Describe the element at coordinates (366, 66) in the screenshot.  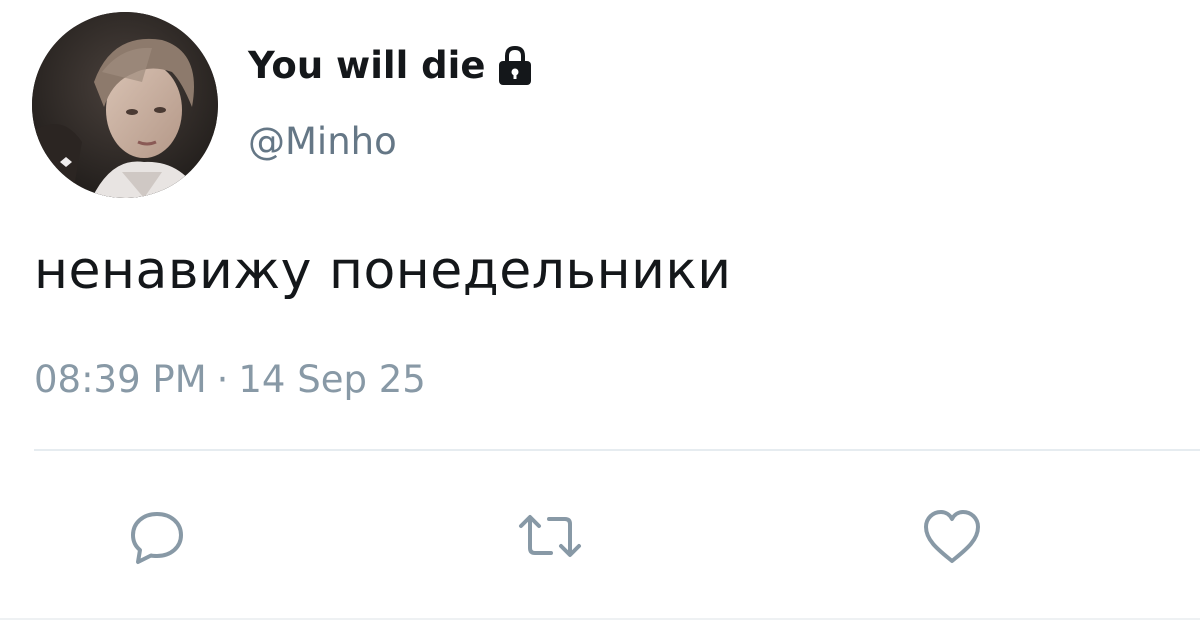
I see `display-name: You will die` at that location.